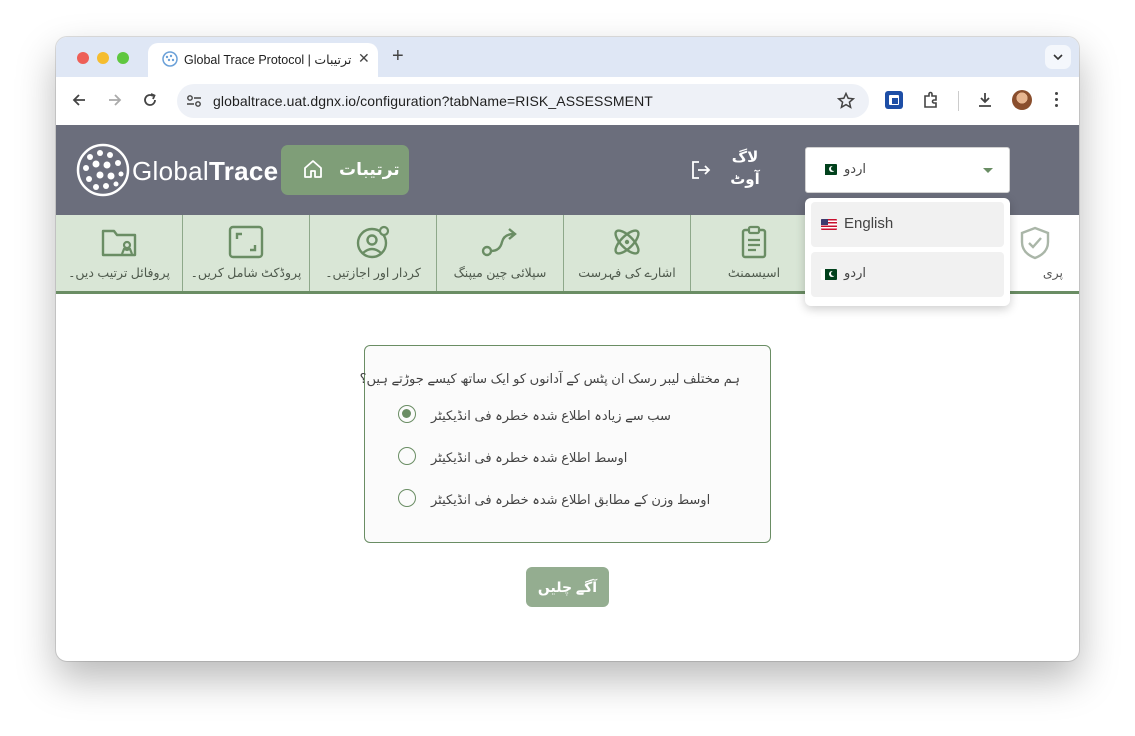  Describe the element at coordinates (246, 273) in the screenshot. I see `tab-label: پروڈکٹ شامل کریں۔` at that location.